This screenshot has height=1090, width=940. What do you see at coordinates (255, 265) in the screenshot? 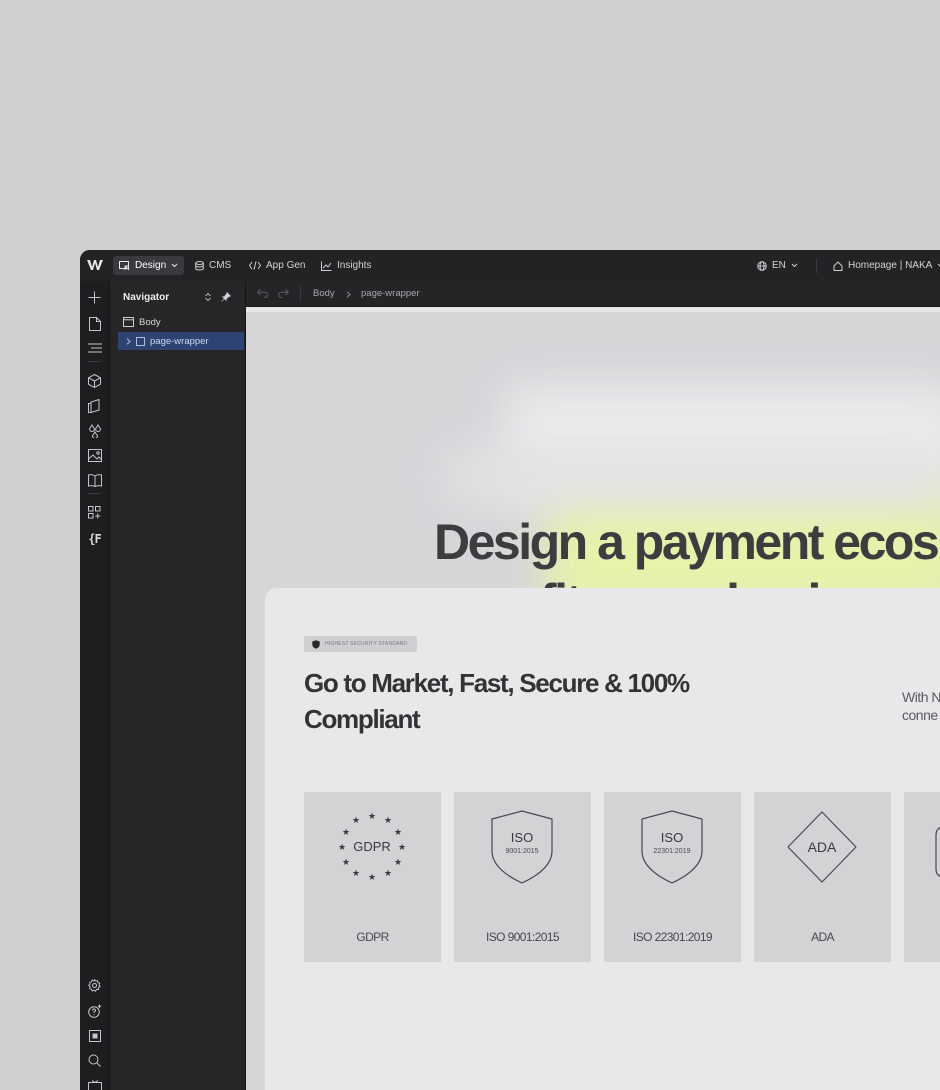
I see `code-icon` at bounding box center [255, 265].